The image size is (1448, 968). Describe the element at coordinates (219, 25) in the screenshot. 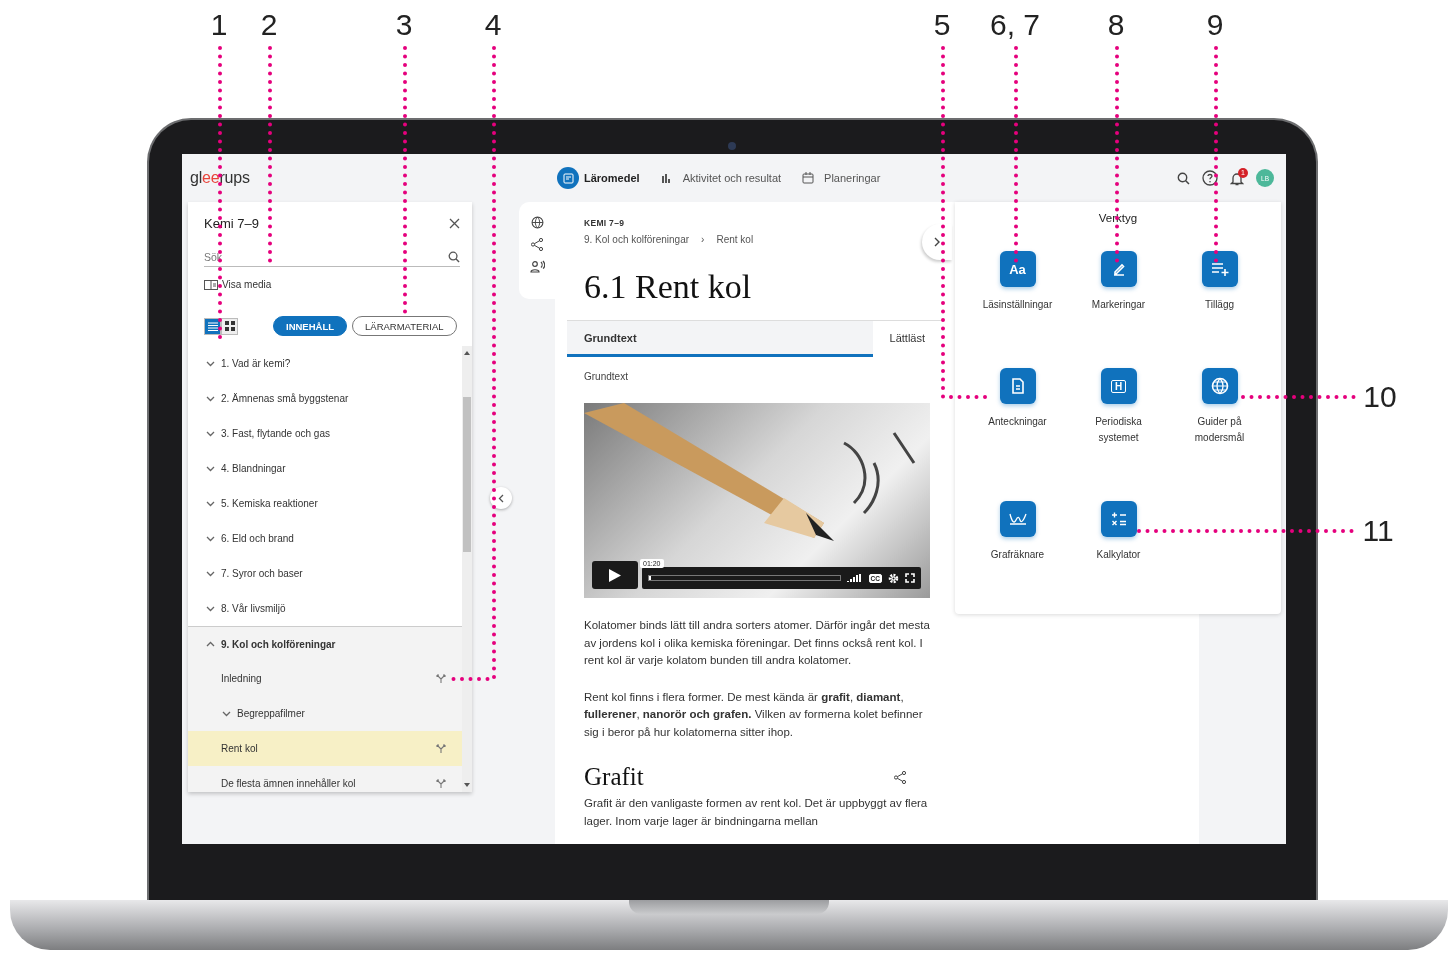

I see `callout-number: 1` at that location.